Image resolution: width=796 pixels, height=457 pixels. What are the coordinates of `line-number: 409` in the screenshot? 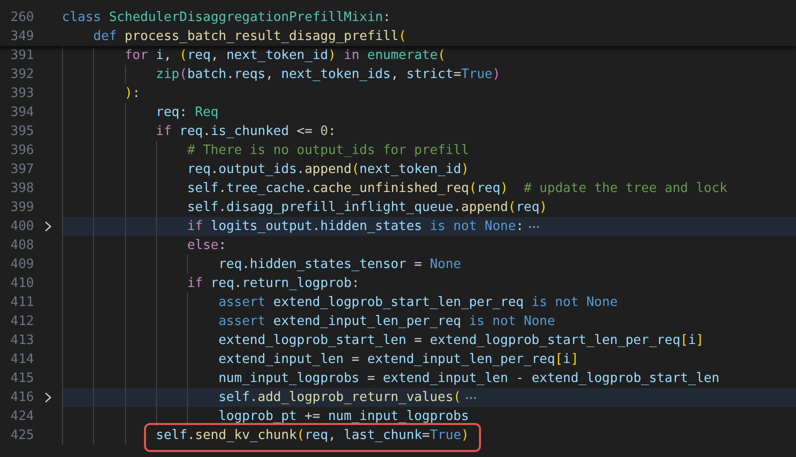 It's located at (22, 265).